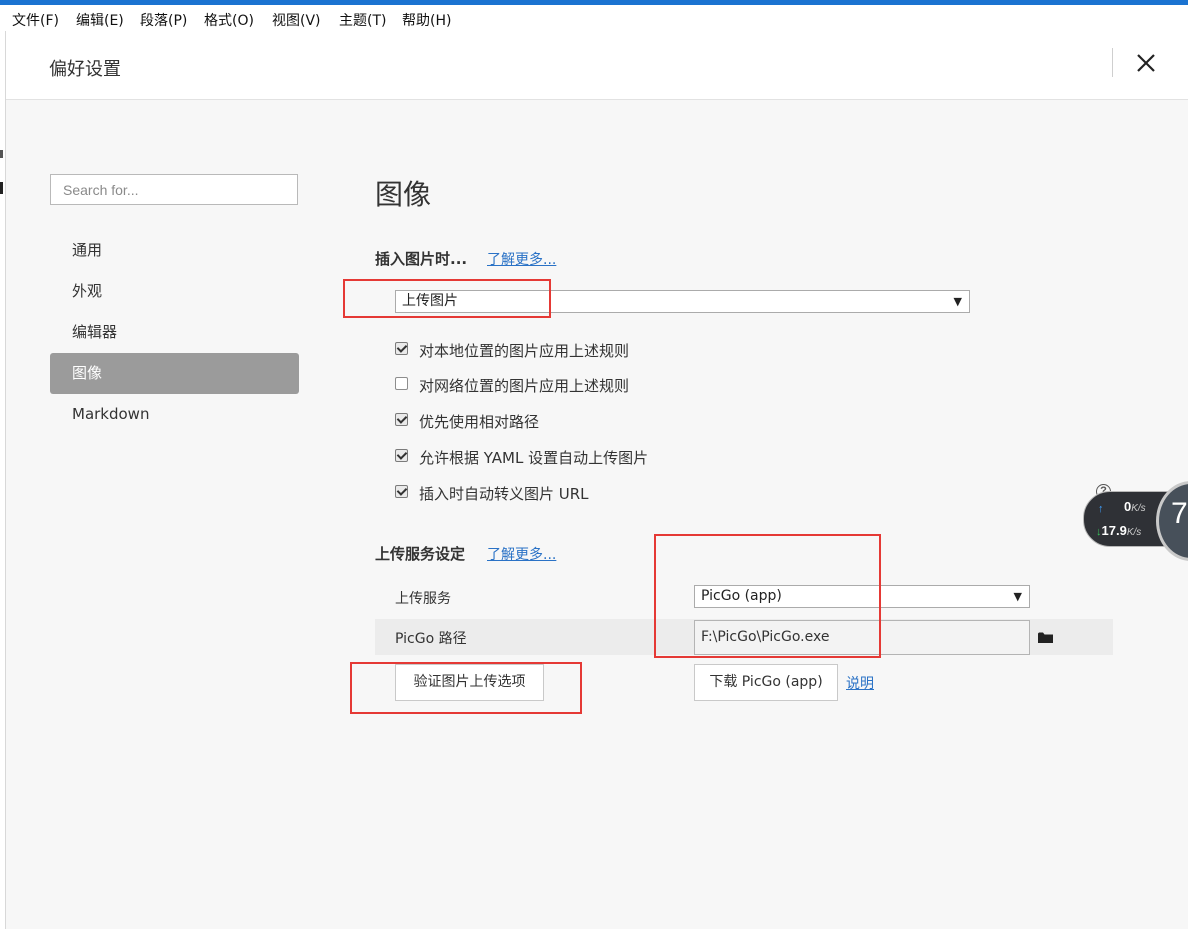 This screenshot has height=929, width=1188. I want to click on menu-help: 帮助(H), so click(426, 20).